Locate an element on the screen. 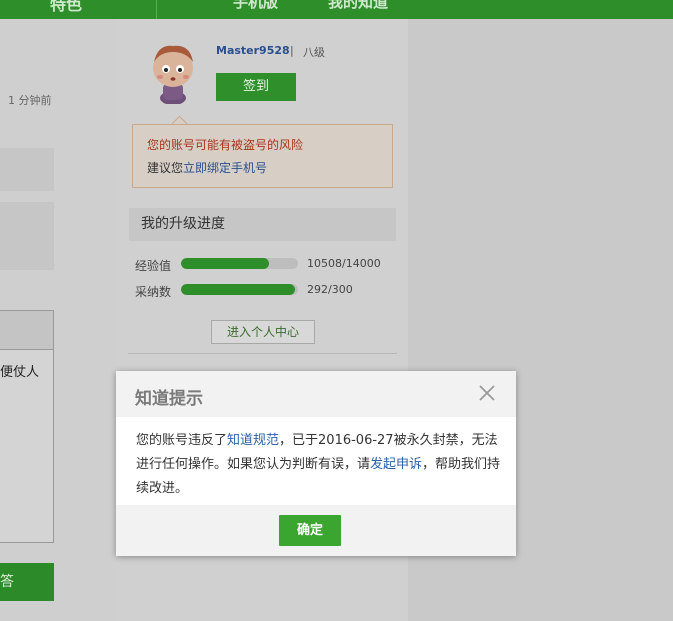 The height and width of the screenshot is (621, 673). nav-divider is located at coordinates (156, 9).